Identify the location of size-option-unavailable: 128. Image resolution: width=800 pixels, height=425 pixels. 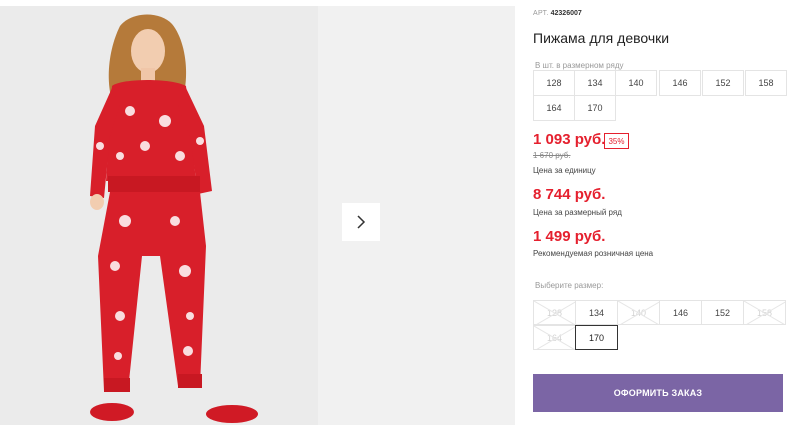
(554, 312).